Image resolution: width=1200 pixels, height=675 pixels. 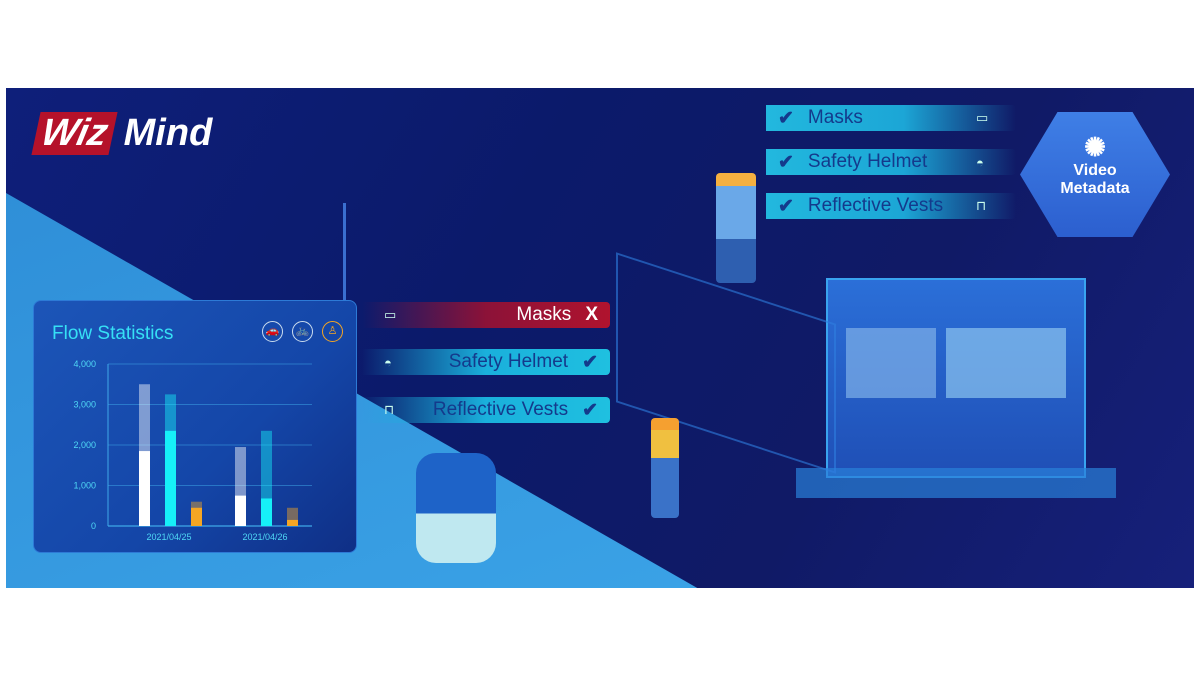 I want to click on x-icon: X, so click(x=591, y=314).